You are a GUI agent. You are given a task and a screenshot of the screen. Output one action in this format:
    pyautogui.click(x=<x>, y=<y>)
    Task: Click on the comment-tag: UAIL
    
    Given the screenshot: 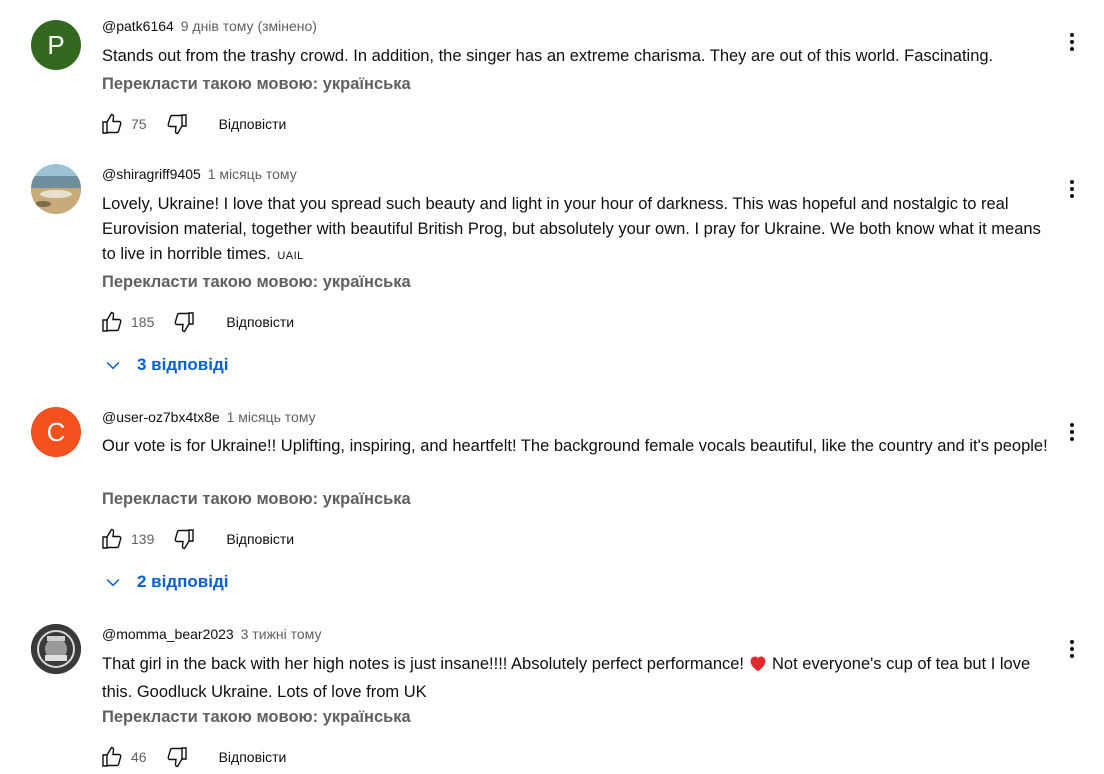 What is the action you would take?
    pyautogui.click(x=290, y=256)
    